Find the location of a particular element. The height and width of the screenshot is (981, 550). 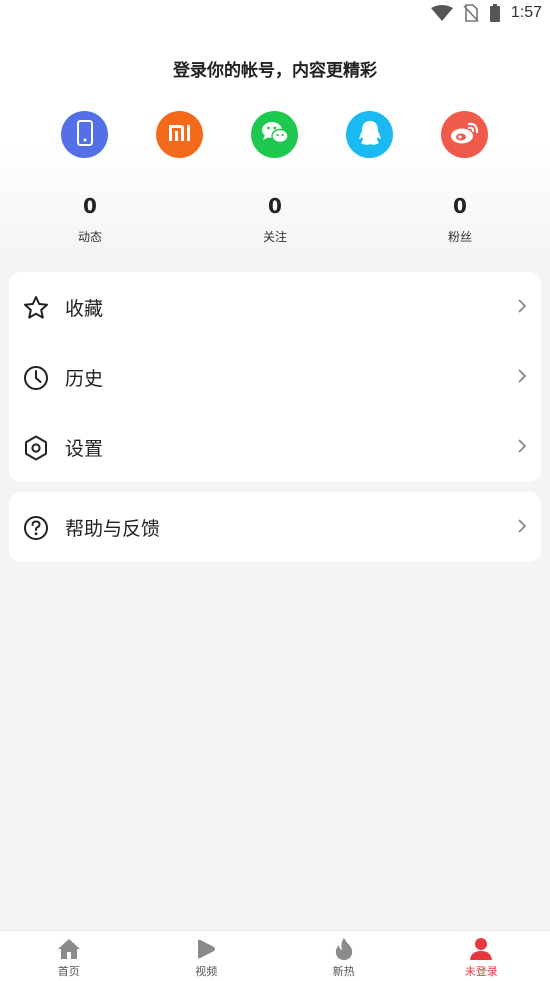

qq-icon is located at coordinates (370, 135).